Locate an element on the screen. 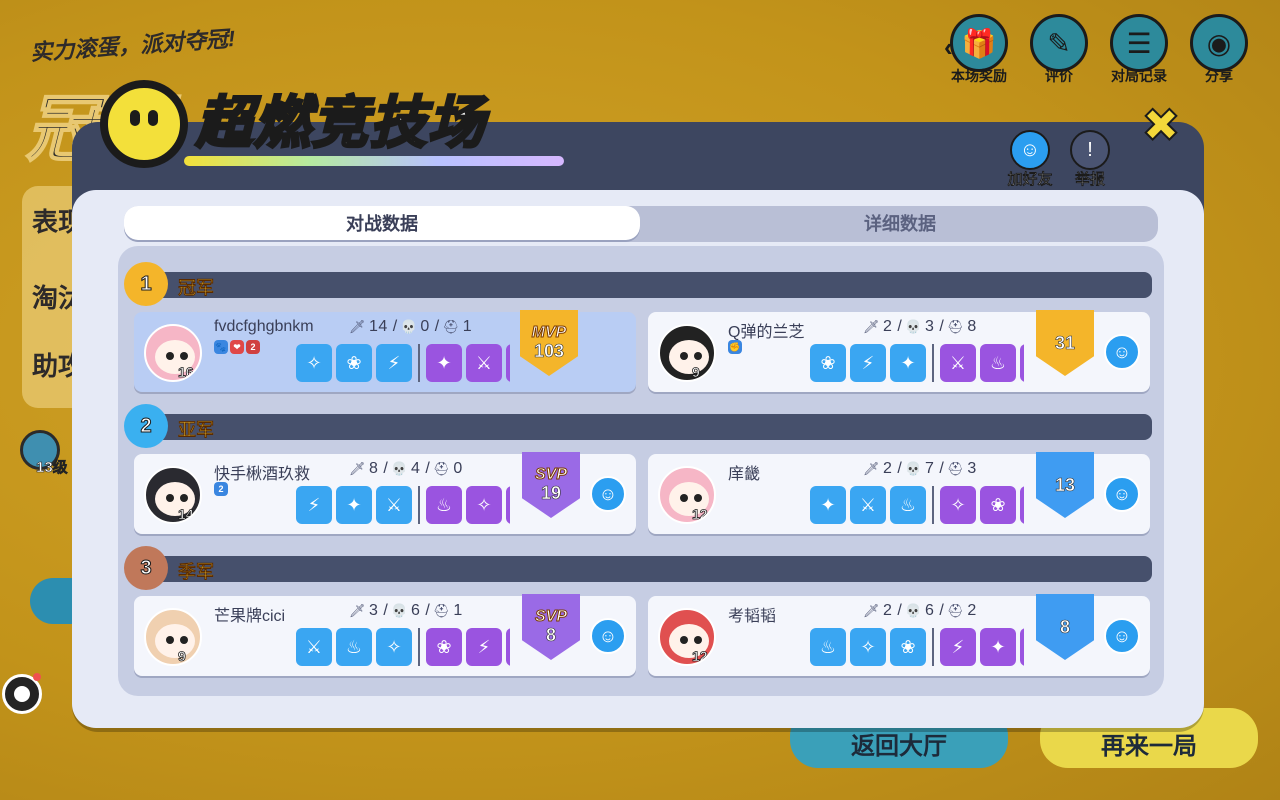 This screenshot has height=800, width=1280. player-card: 9 Q弹的兰芝 🗡2 /💀3 /⛑8 ✊ ❀⚡✦ ⚔♨✧ 31 ☺ is located at coordinates (899, 351).